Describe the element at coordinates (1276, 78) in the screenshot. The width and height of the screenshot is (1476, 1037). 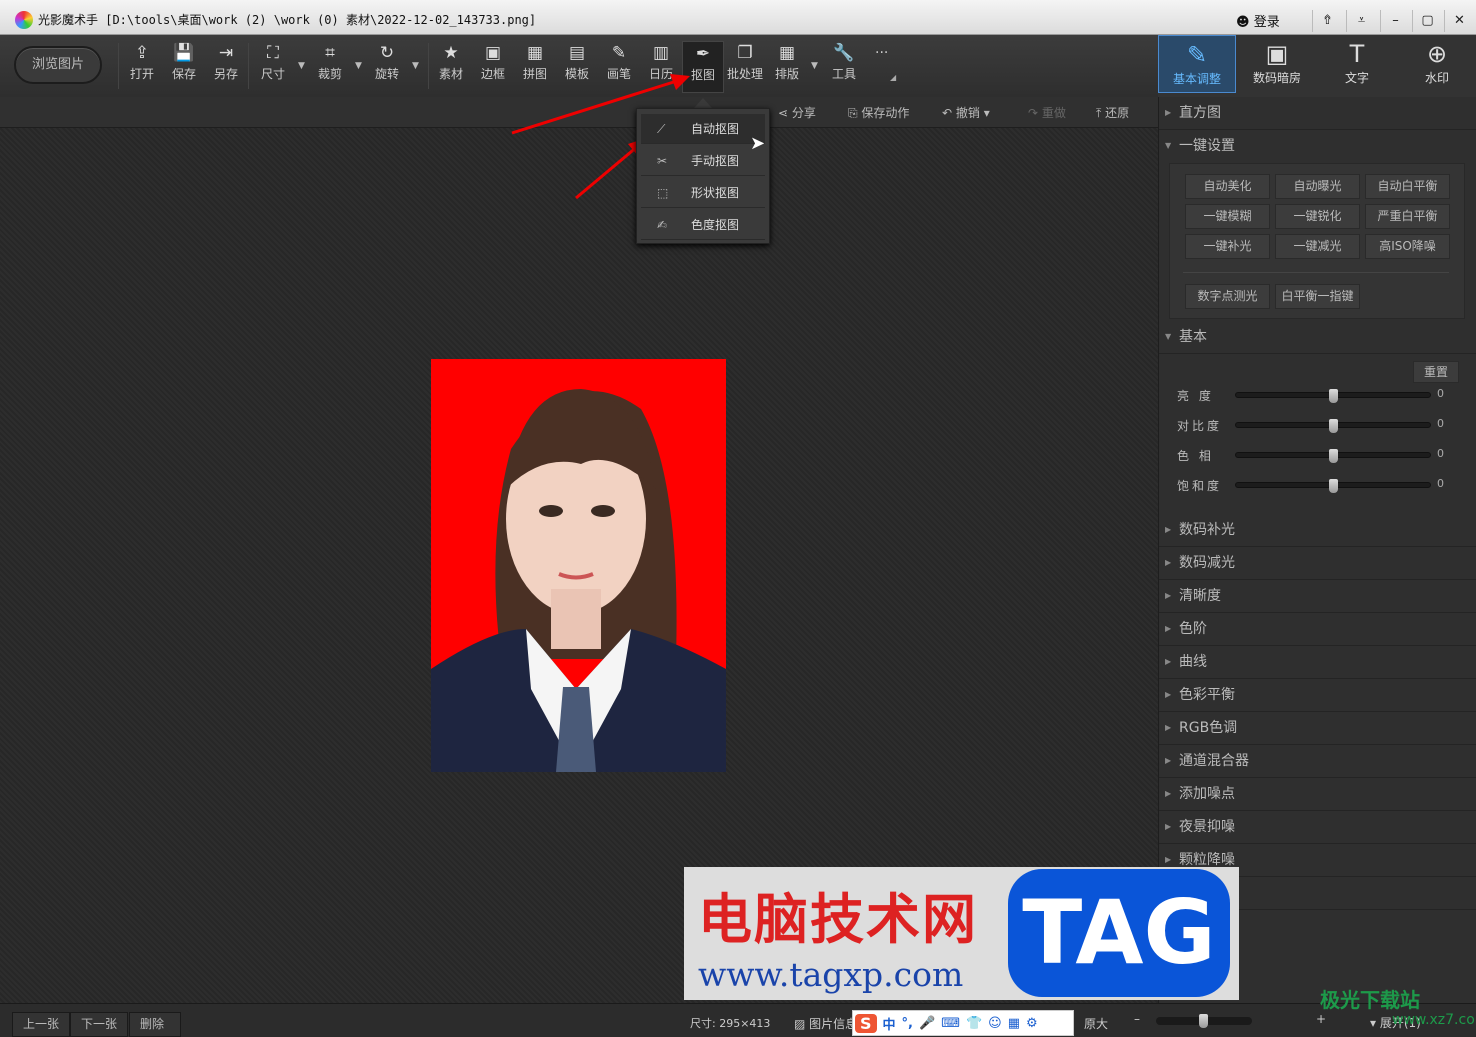
I see `tab-label: 数码暗房` at that location.